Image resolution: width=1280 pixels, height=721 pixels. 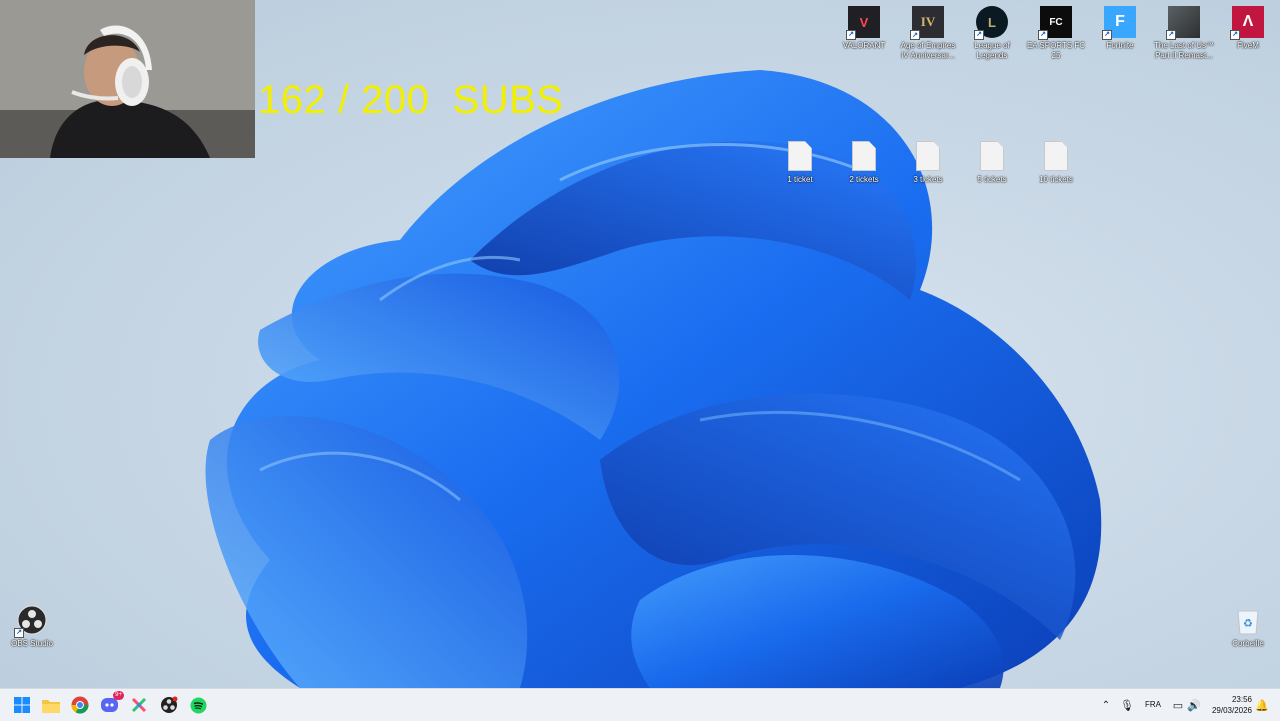 I want to click on valorant-icon: V ↗, so click(x=863, y=23).